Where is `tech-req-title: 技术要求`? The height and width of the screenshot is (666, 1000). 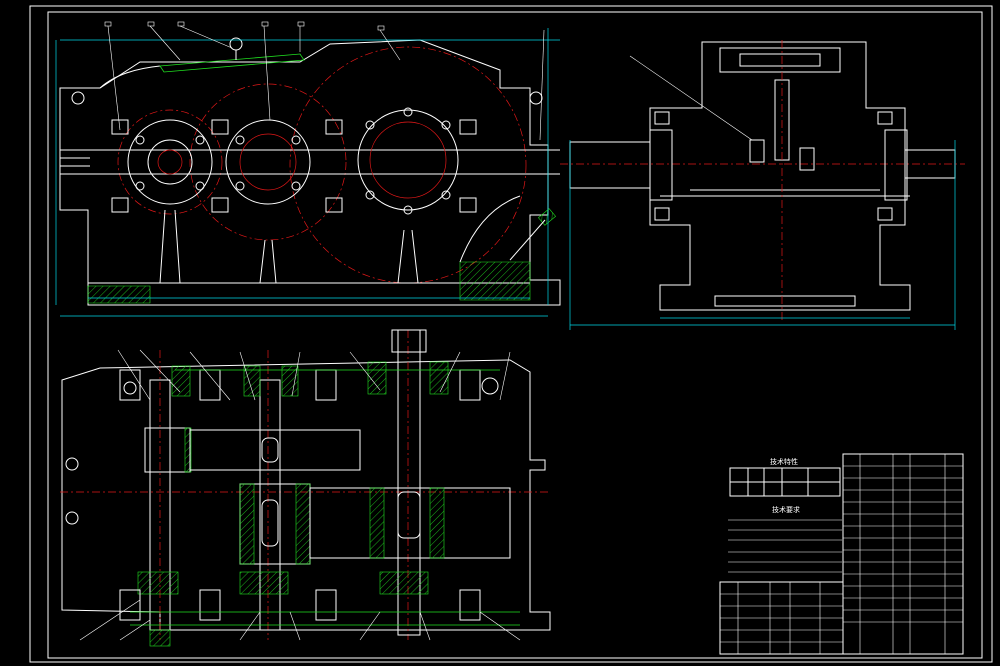
tech-req-title: 技术要求 is located at coordinates (786, 509).